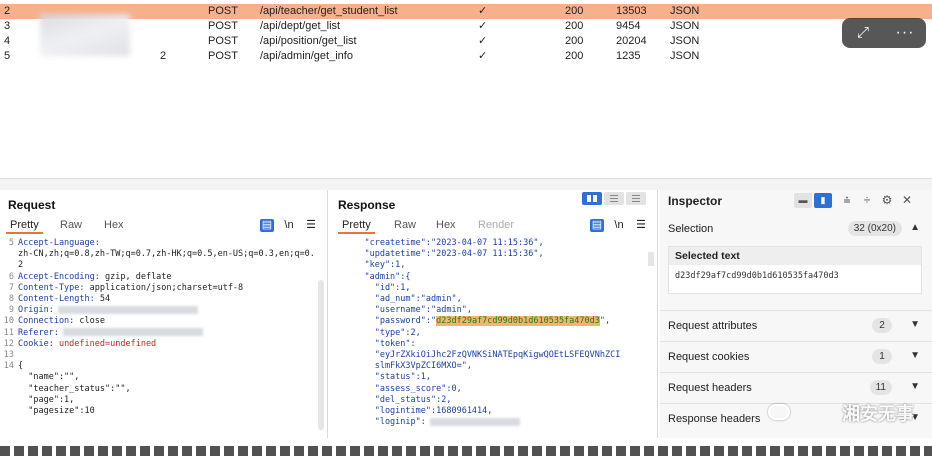 Image resolution: width=932 pixels, height=456 pixels. I want to click on section-label: Request headers, so click(710, 388).